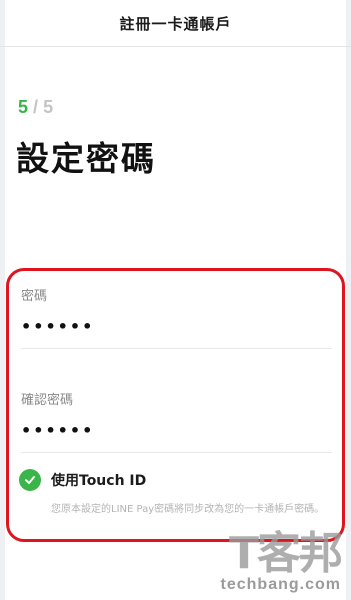 The width and height of the screenshot is (351, 600). I want to click on watermark-logo: T客邦 techbang.com, so click(277, 562).